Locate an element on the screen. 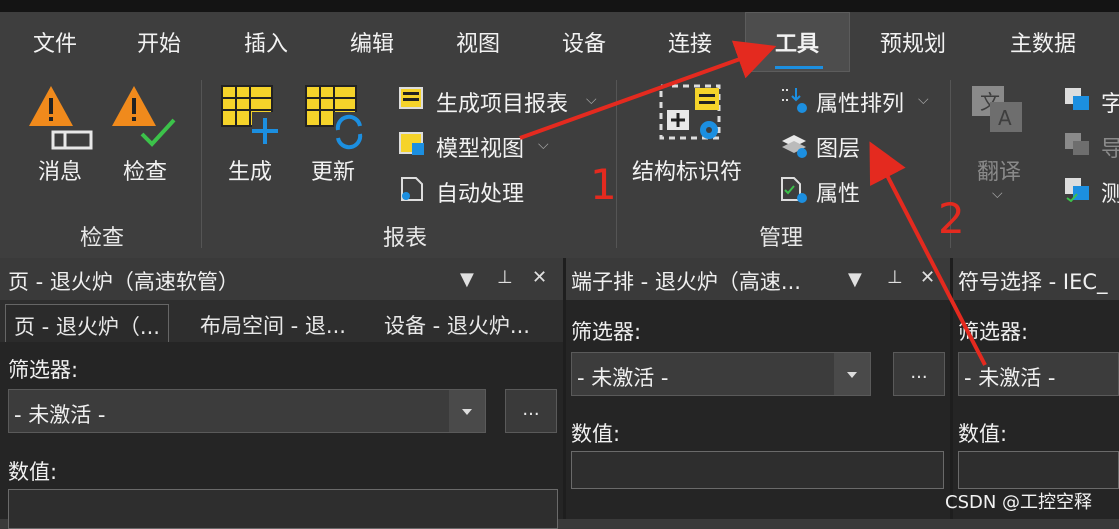 The image size is (1119, 529). watermark: CSDN @工控空释 is located at coordinates (1019, 502).